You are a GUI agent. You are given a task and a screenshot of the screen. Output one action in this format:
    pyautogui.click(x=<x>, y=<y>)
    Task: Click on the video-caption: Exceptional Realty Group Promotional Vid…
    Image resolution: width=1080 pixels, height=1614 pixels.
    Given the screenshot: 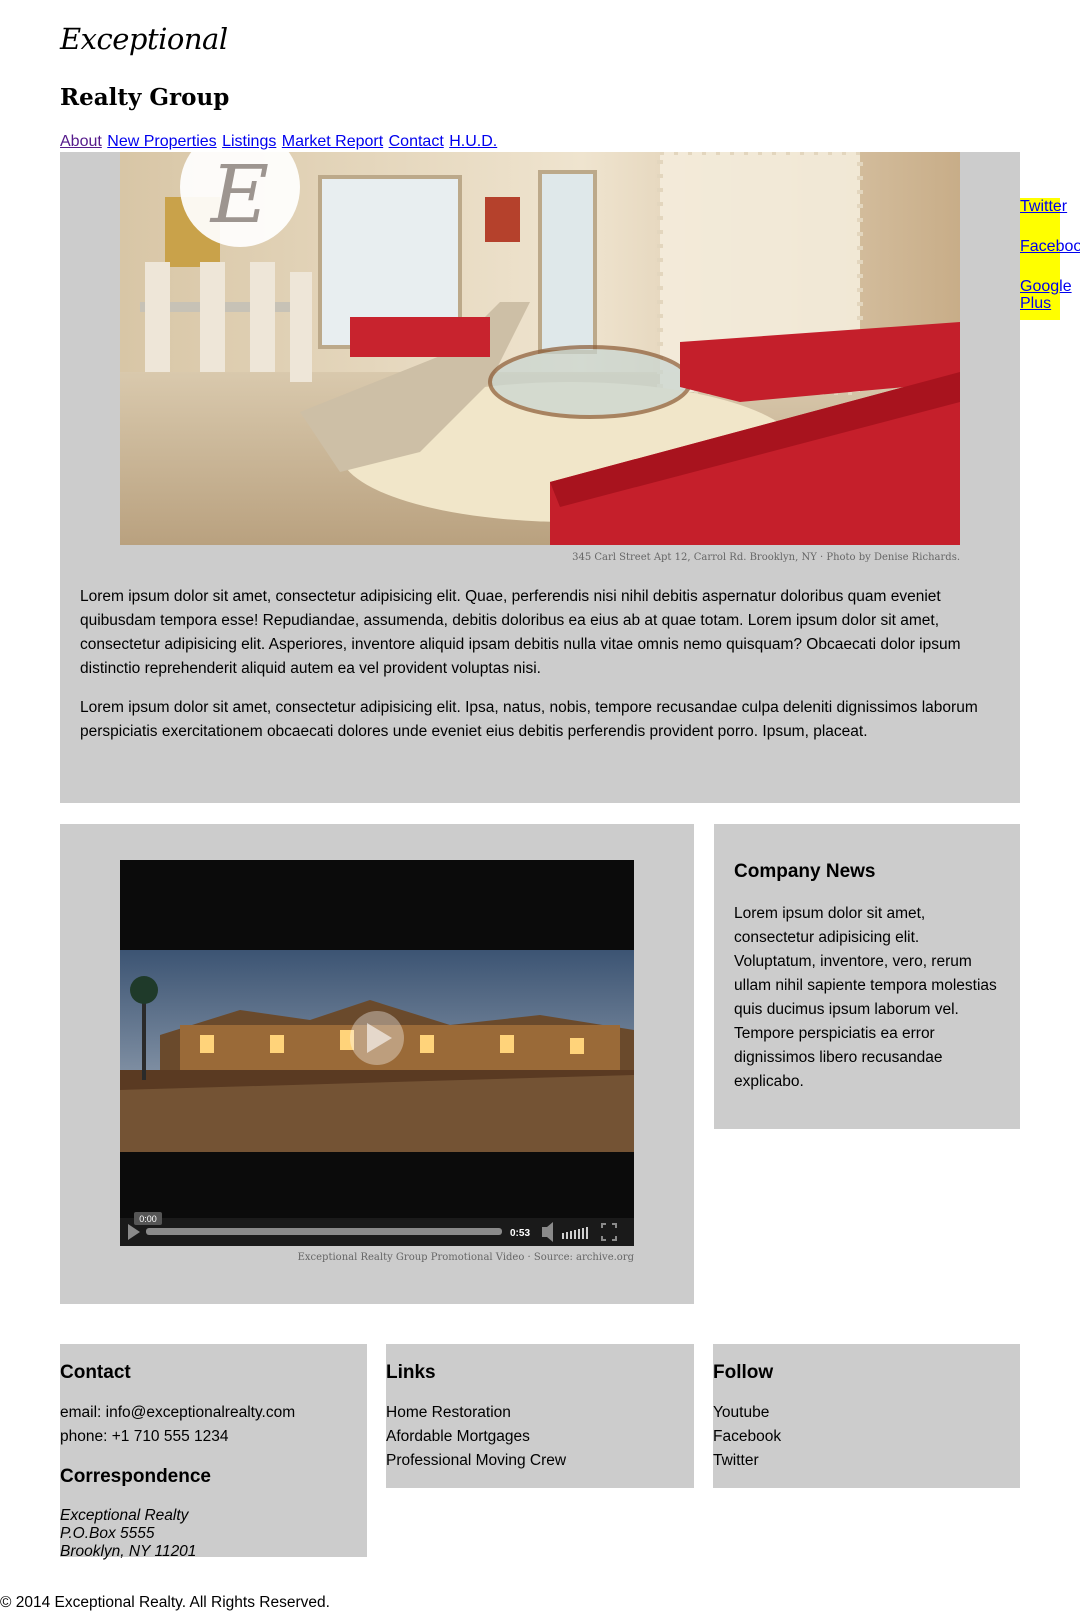 What is the action you would take?
    pyautogui.click(x=465, y=1257)
    